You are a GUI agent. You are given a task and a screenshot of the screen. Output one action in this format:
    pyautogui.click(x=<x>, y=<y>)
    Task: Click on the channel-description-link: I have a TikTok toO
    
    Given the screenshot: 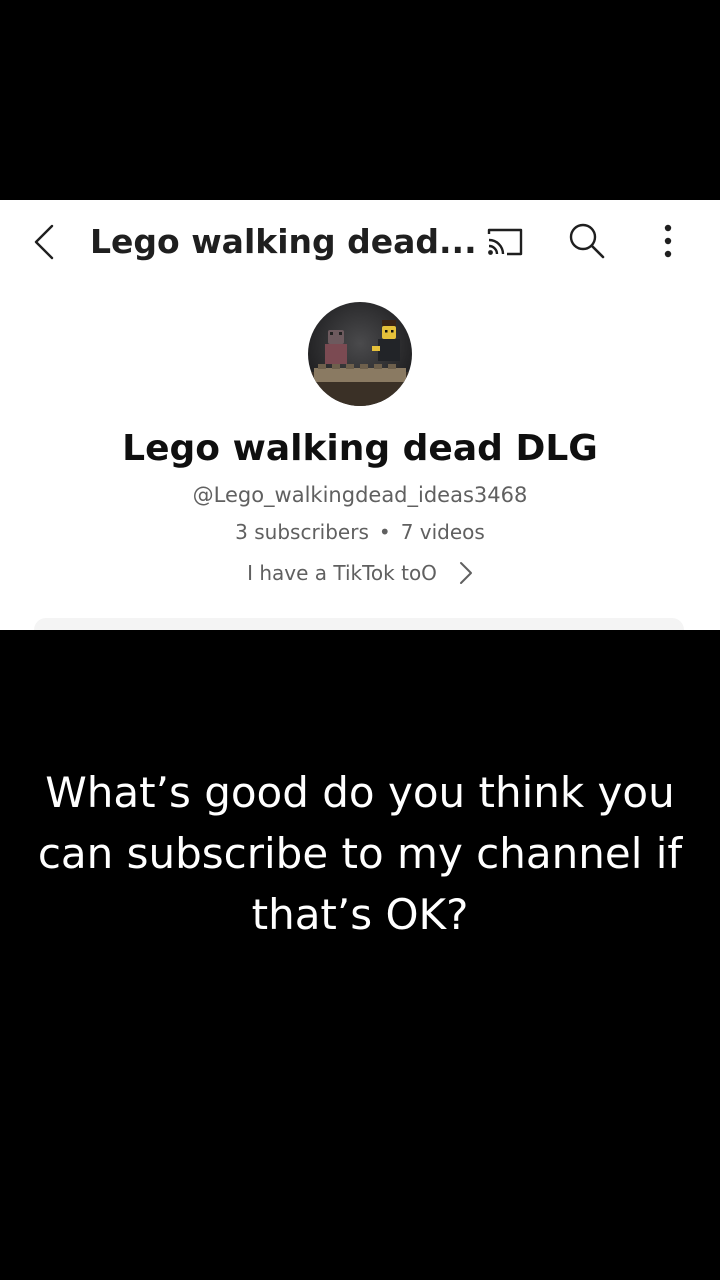 What is the action you would take?
    pyautogui.click(x=360, y=573)
    